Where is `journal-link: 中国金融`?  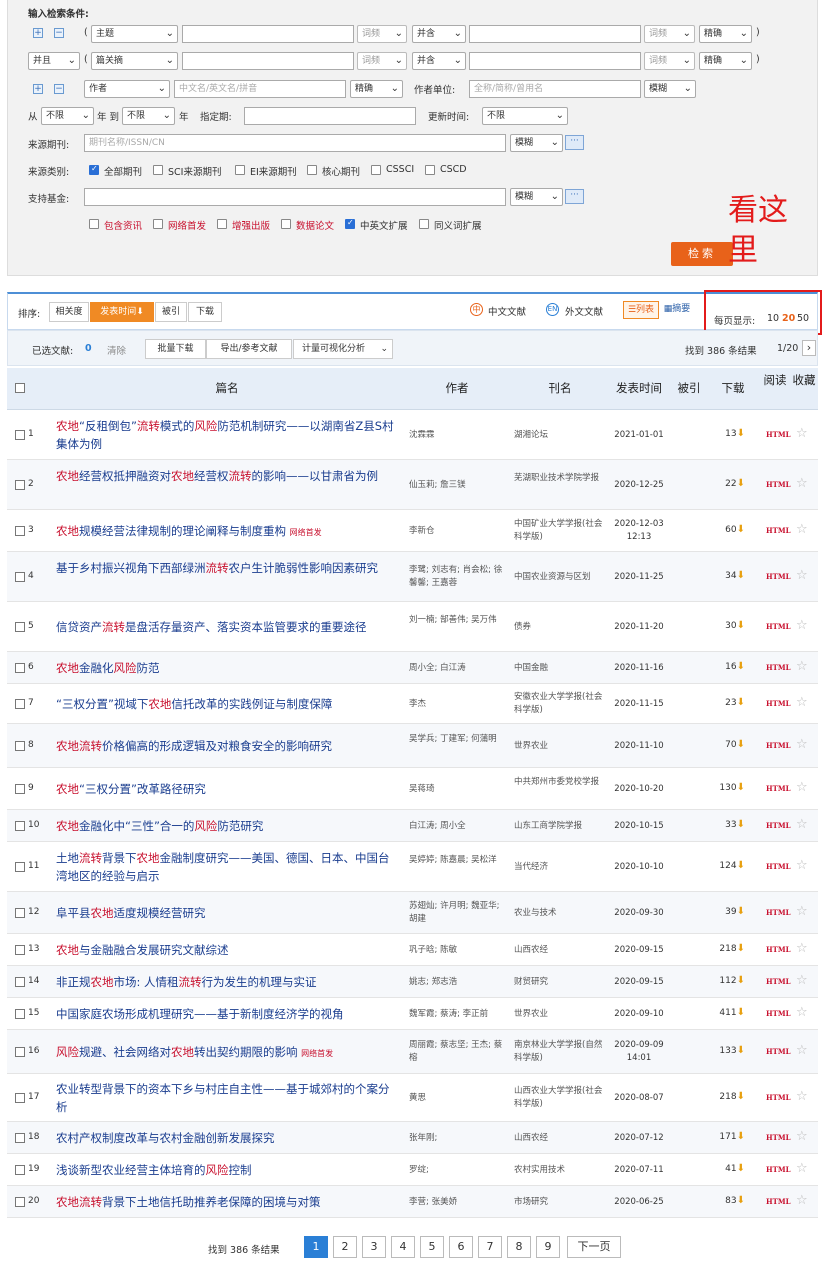 journal-link: 中国金融 is located at coordinates (560, 668).